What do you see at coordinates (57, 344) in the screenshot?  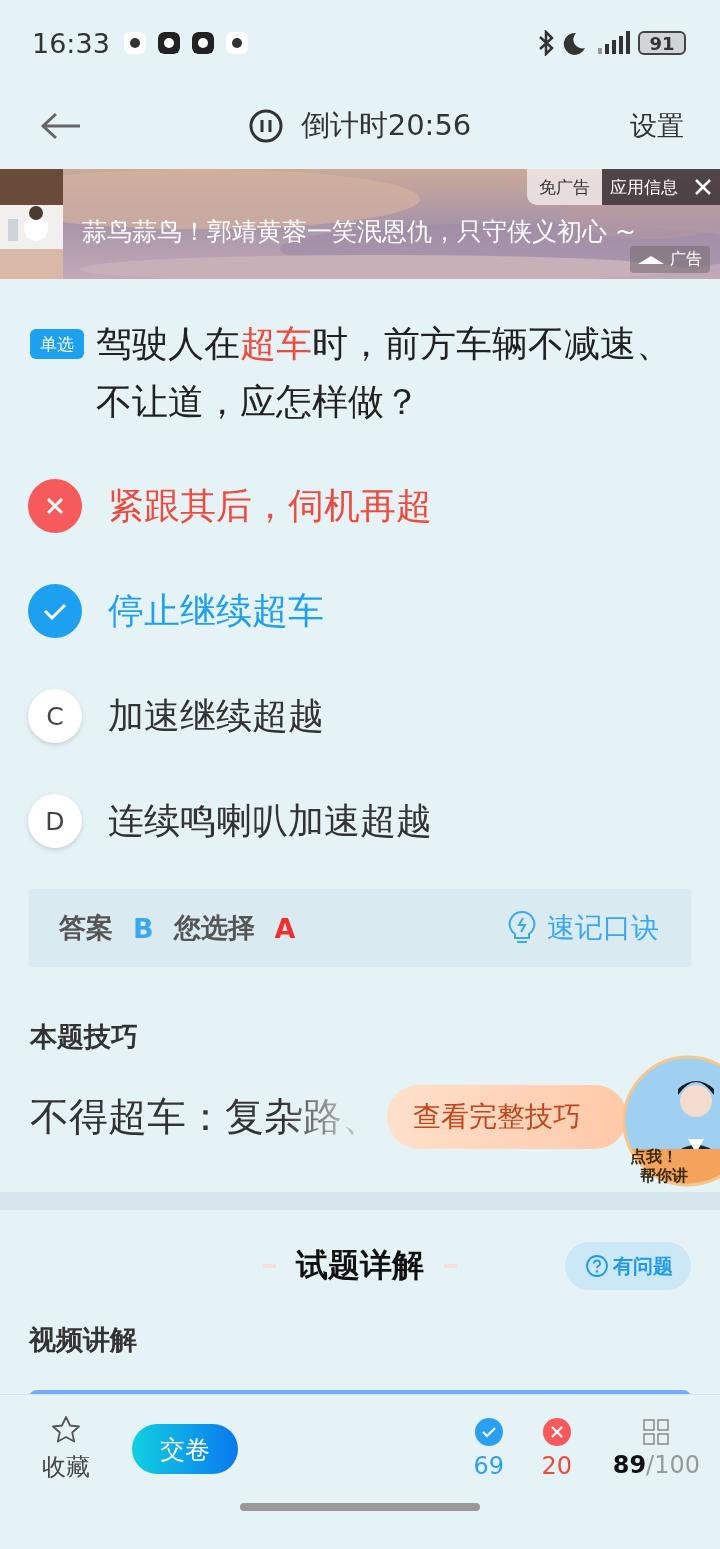 I see `question-type-tag: 单选` at bounding box center [57, 344].